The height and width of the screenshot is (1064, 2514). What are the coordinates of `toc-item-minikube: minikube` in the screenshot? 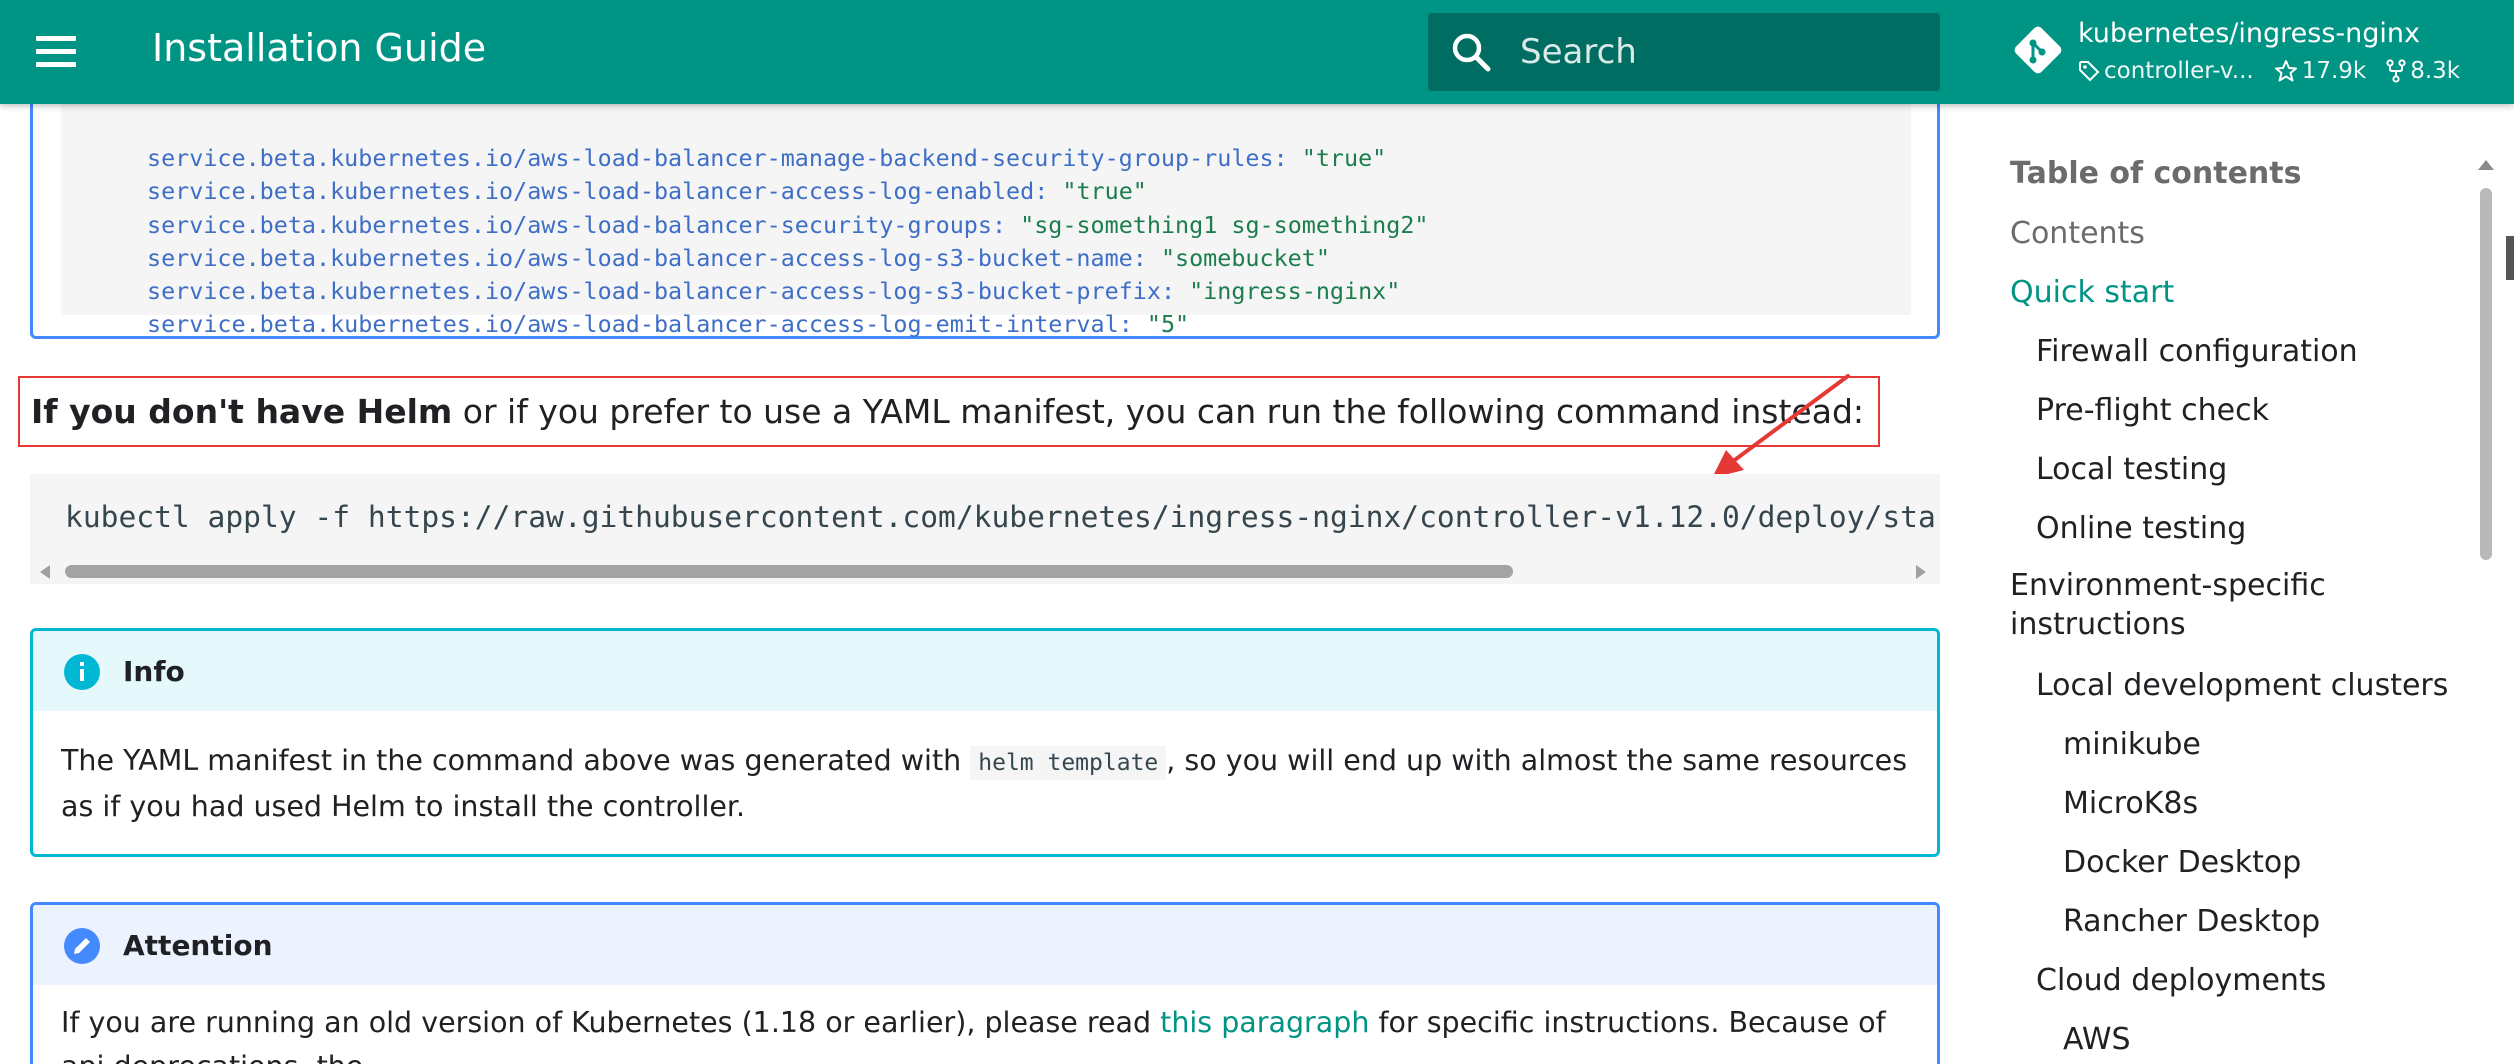 It's located at (2132, 744).